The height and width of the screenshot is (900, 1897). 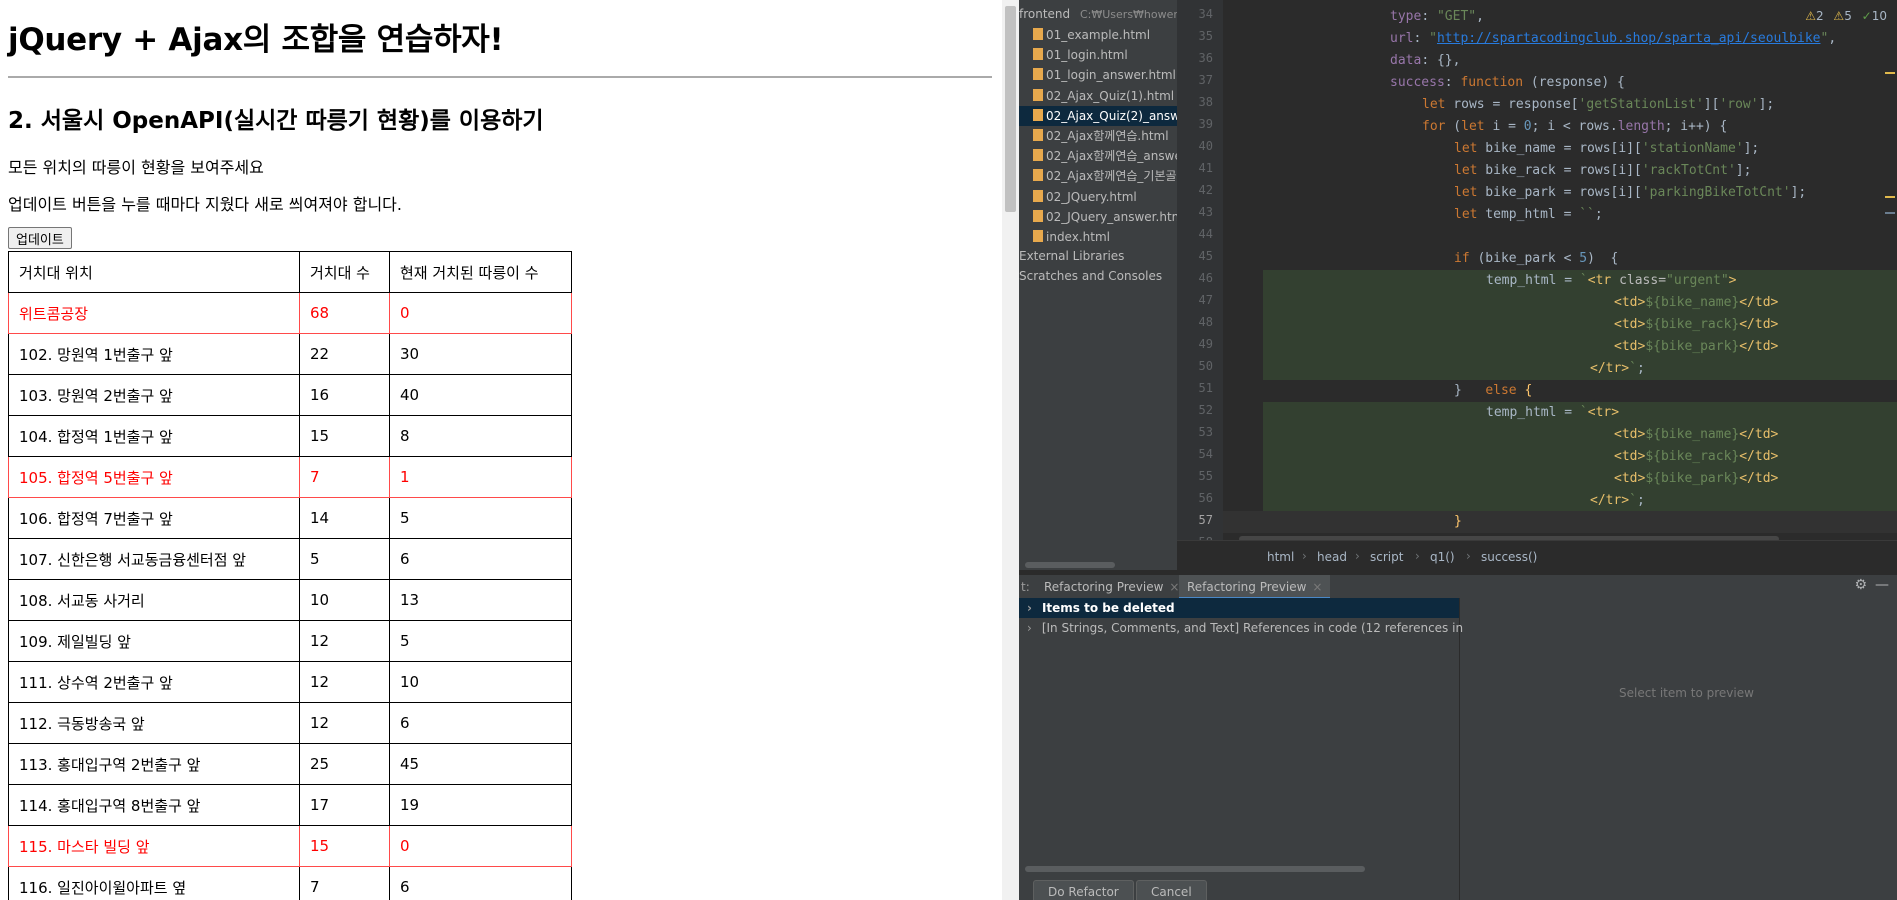 I want to click on file-item: 02_Ajax함께연습_기본골격, so click(x=1105, y=176).